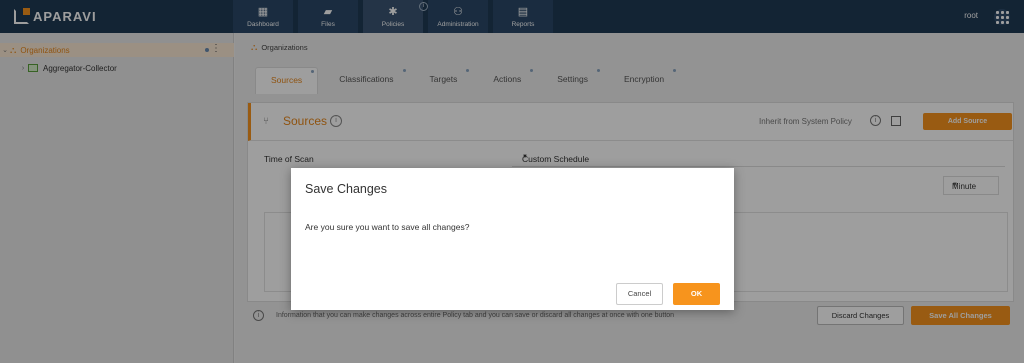 The height and width of the screenshot is (363, 1024). What do you see at coordinates (346, 189) in the screenshot?
I see `dialog-title: Save Changes` at bounding box center [346, 189].